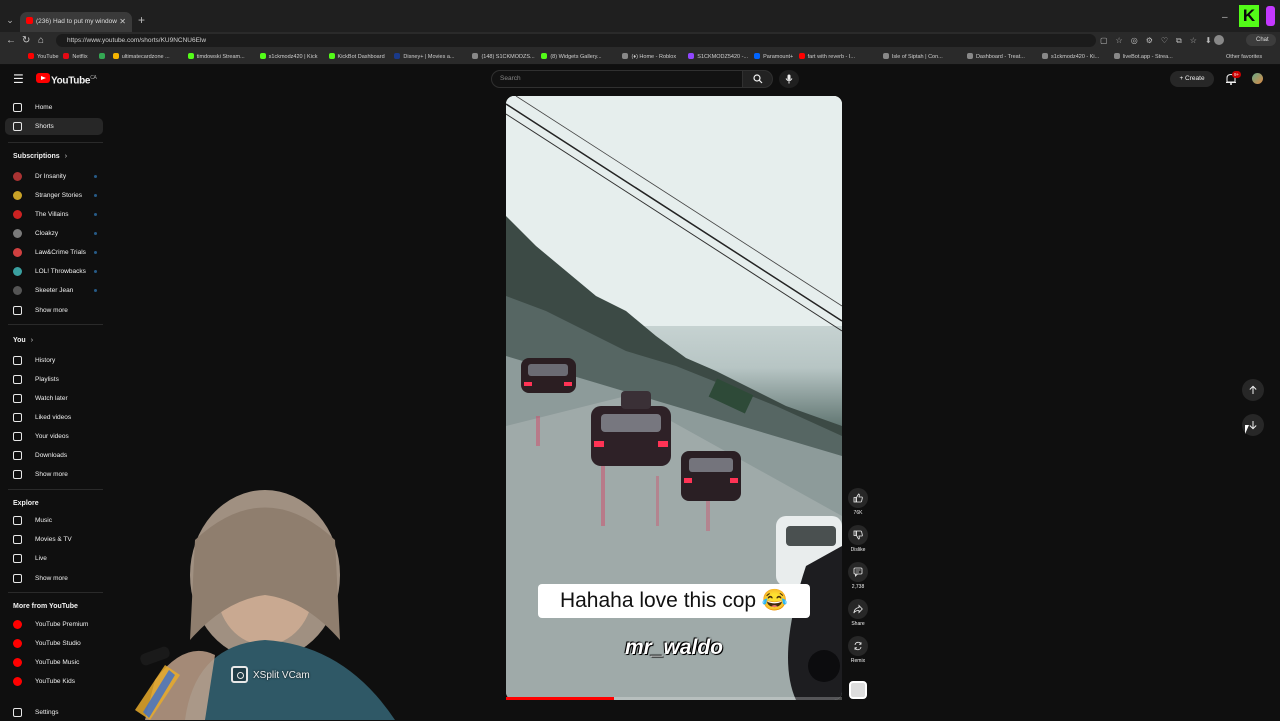  Describe the element at coordinates (649, 57) in the screenshot. I see `bookmark-item: (♦) Home - Roblox` at that location.